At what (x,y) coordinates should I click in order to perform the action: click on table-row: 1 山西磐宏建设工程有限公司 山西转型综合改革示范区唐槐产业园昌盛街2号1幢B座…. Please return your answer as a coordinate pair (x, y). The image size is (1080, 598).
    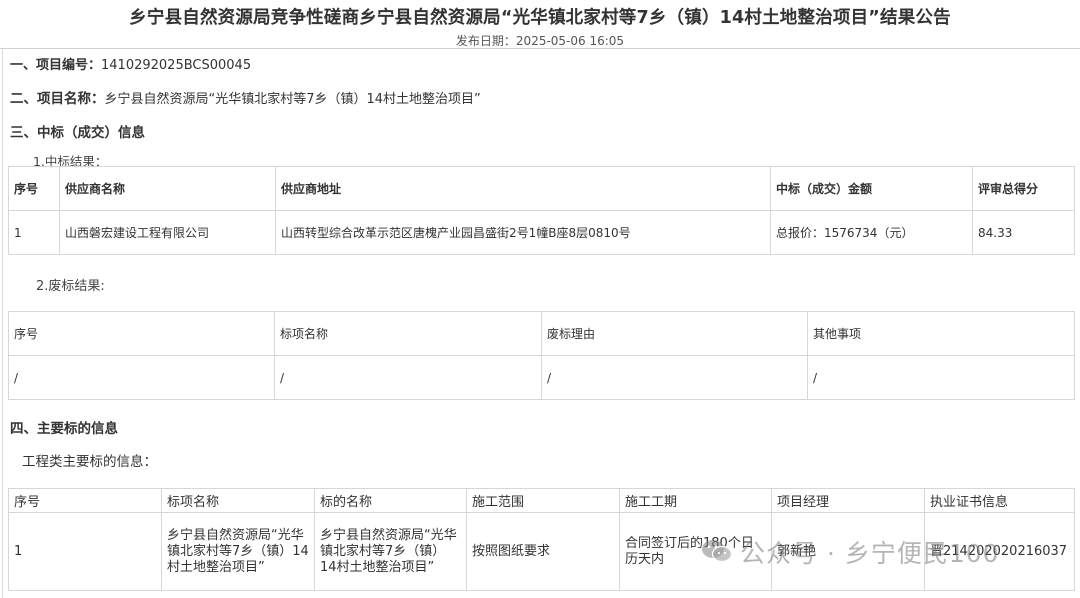
    Looking at the image, I should click on (541, 232).